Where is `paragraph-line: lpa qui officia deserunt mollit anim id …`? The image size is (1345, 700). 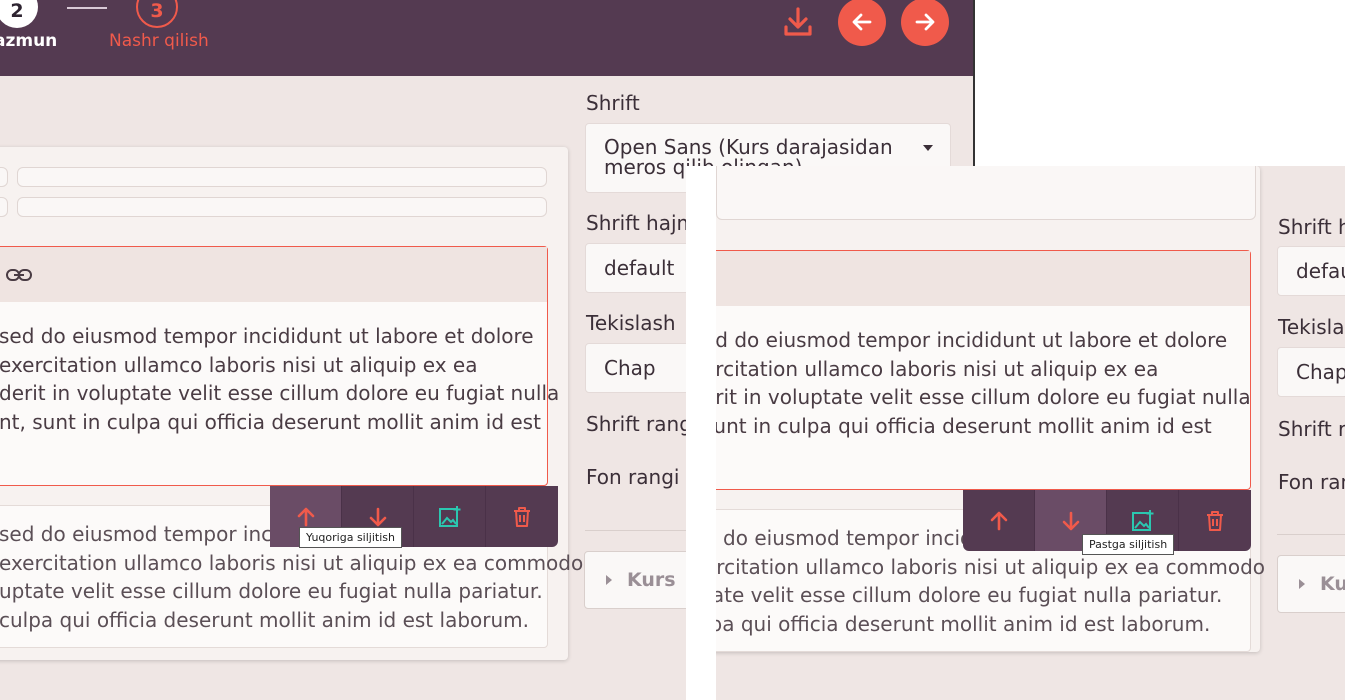
paragraph-line: lpa qui officia deserunt mollit anim id … is located at coordinates (957, 623).